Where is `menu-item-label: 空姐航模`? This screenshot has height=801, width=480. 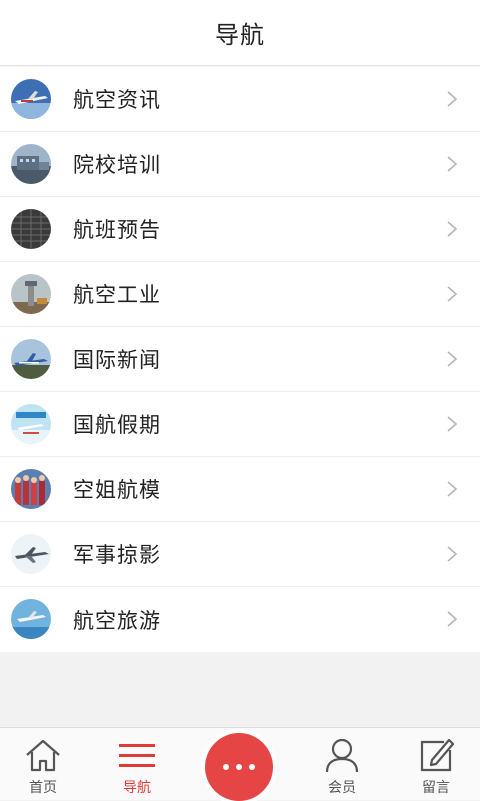 menu-item-label: 空姐航模 is located at coordinates (117, 490).